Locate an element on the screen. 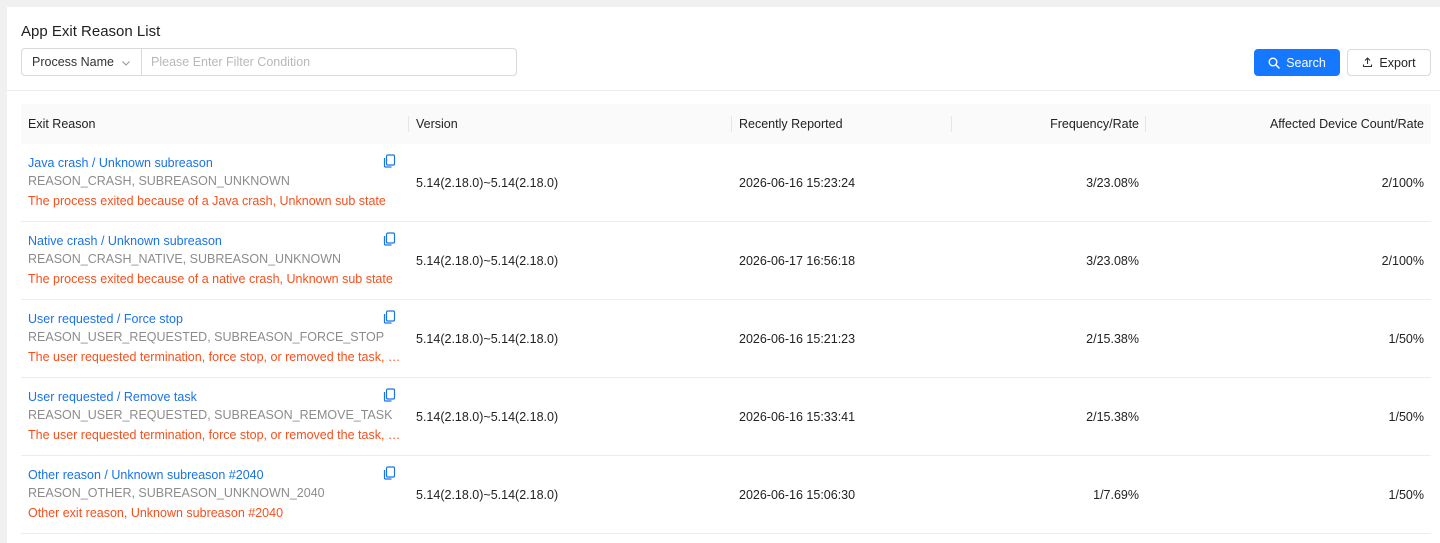 Image resolution: width=1440 pixels, height=543 pixels. column-header-version: Version is located at coordinates (570, 124).